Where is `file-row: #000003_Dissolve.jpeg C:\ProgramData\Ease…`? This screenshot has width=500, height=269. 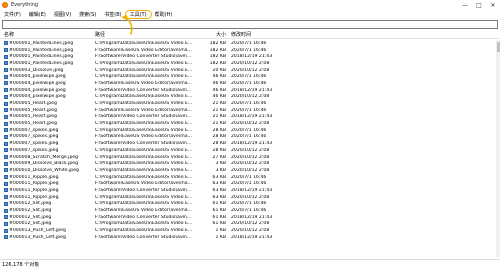 file-row: #000003_Dissolve.jpeg C:\ProgramData\Ease… is located at coordinates (248, 70).